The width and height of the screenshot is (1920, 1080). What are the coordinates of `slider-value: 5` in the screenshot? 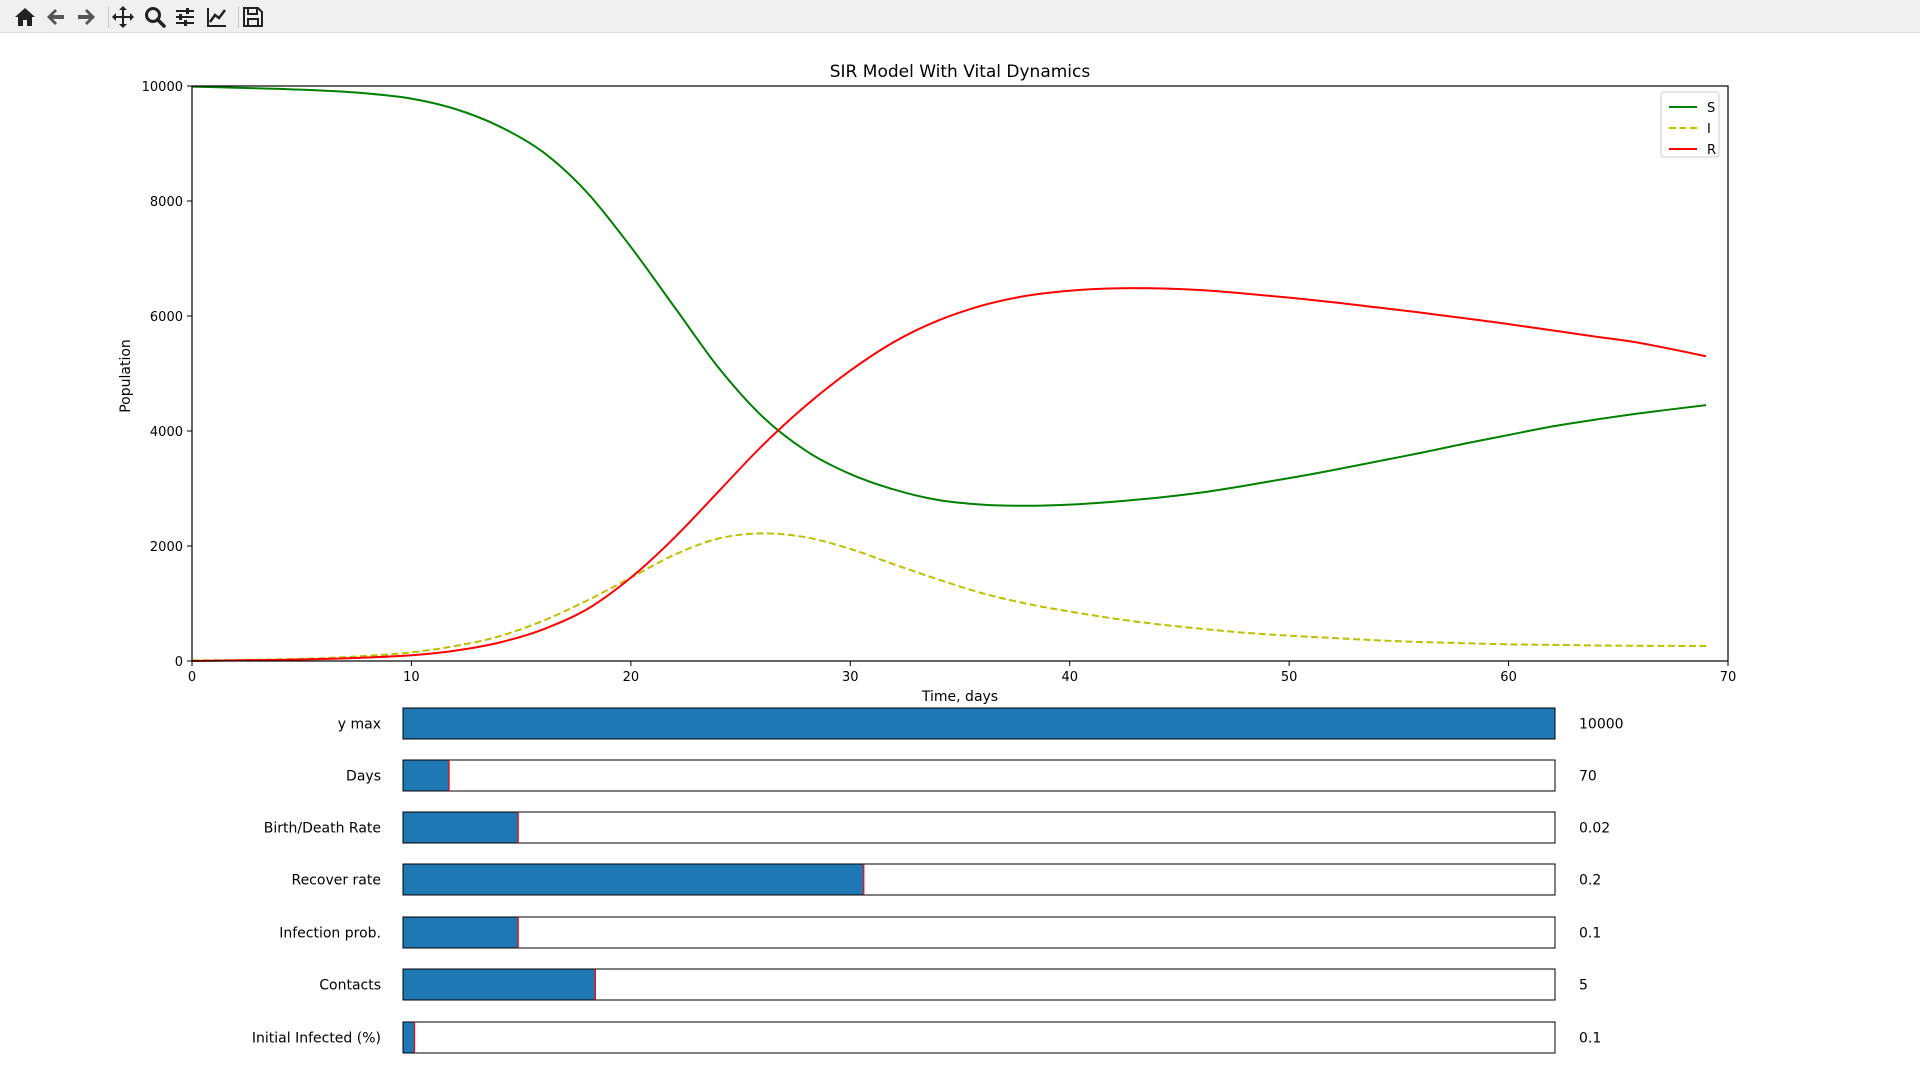 It's located at (1583, 986).